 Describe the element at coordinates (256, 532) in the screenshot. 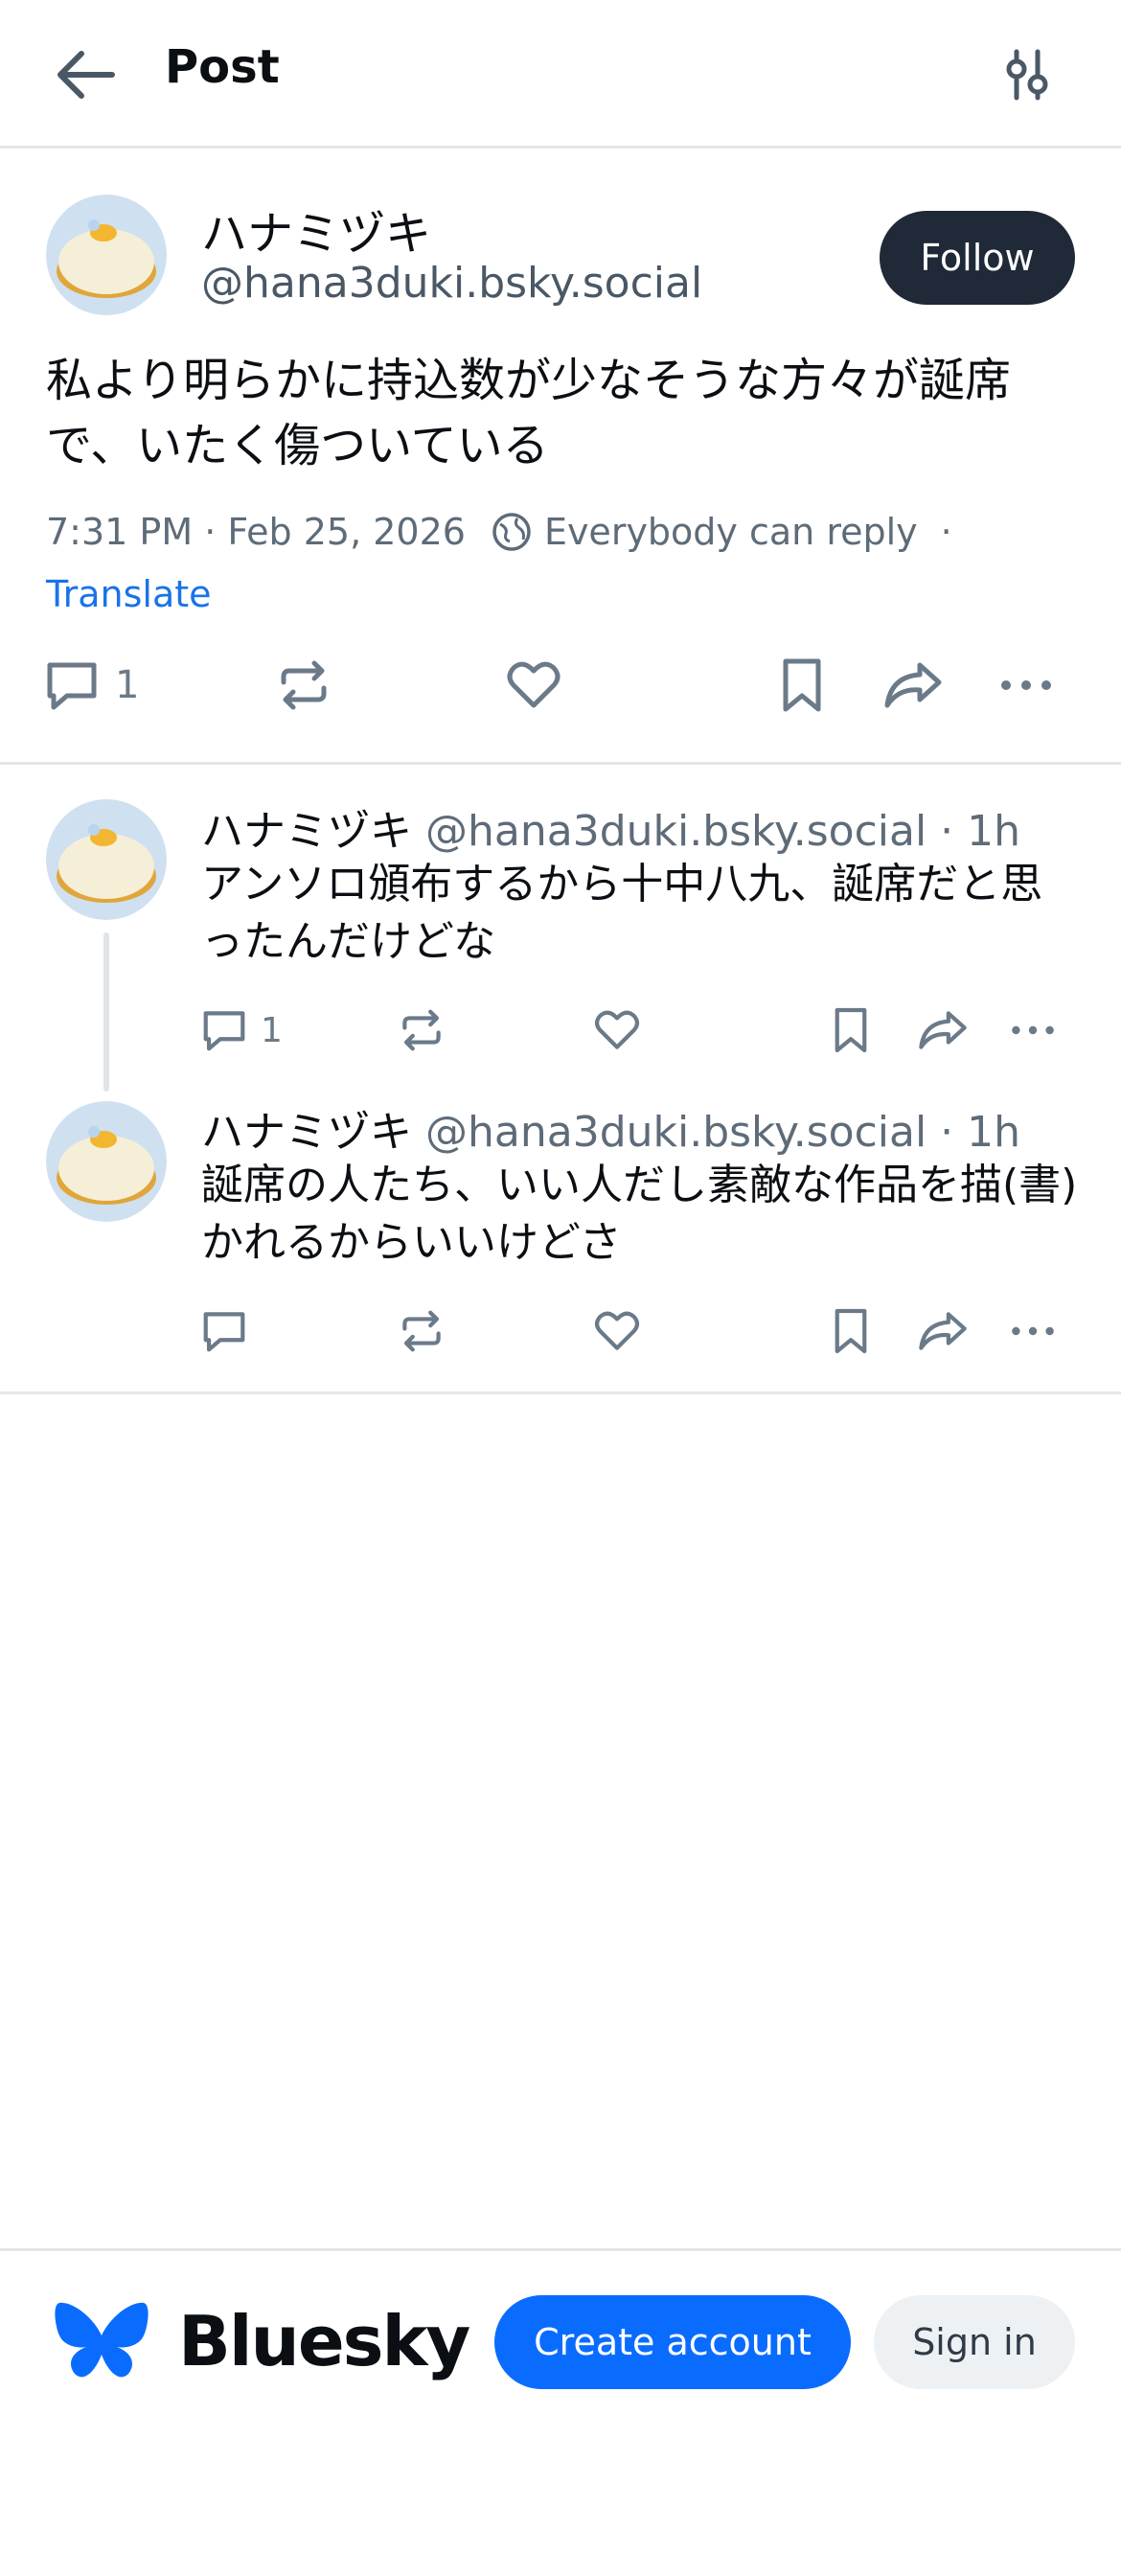

I see `post-timestamp: 7:31 PM · Feb 25, 2026` at that location.